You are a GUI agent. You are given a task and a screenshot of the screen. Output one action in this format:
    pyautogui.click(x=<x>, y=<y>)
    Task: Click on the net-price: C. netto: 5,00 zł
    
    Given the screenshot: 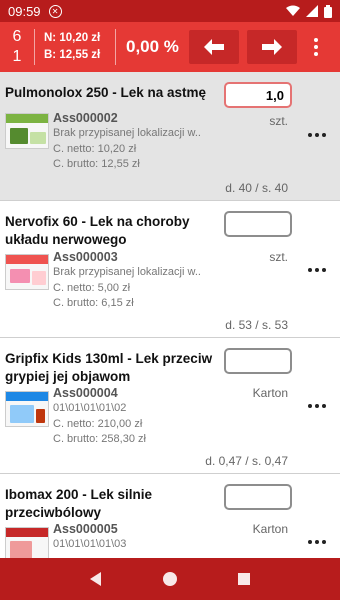 What is the action you would take?
    pyautogui.click(x=92, y=287)
    